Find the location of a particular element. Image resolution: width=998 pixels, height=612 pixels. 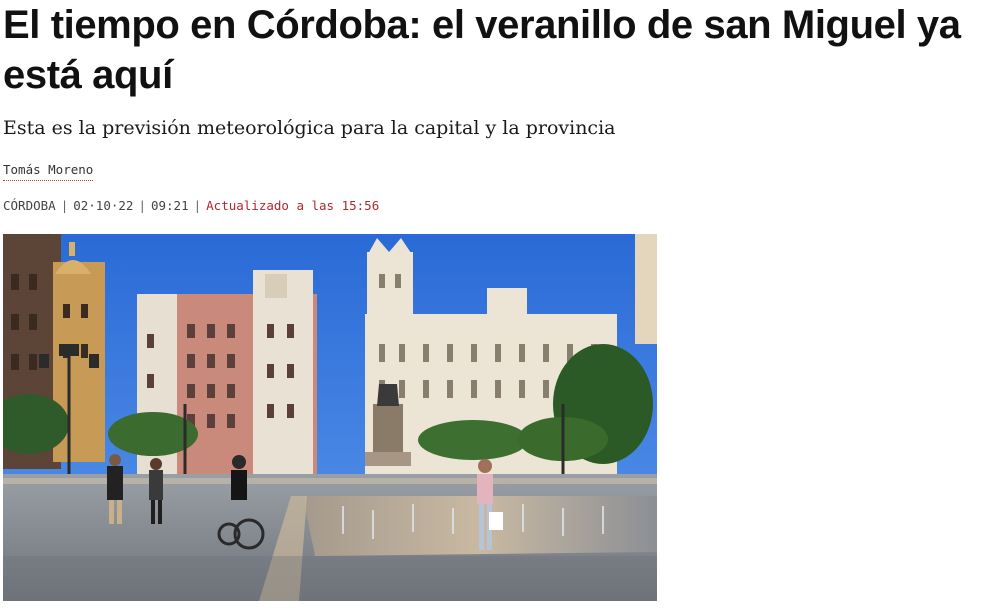

author-link: Tomás Moreno is located at coordinates (48, 171).